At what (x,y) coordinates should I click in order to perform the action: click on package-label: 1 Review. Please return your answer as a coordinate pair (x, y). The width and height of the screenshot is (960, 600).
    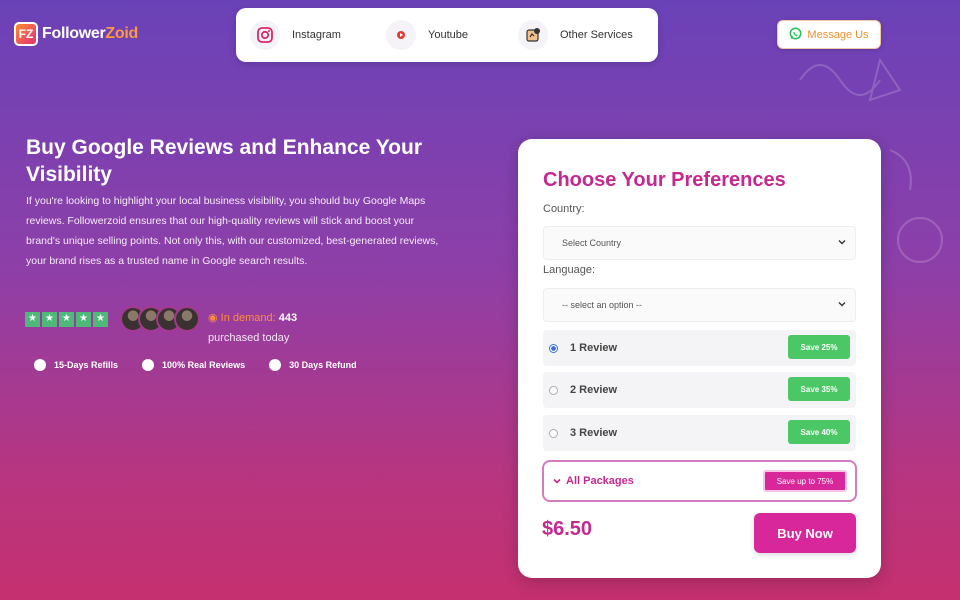
    Looking at the image, I should click on (594, 348).